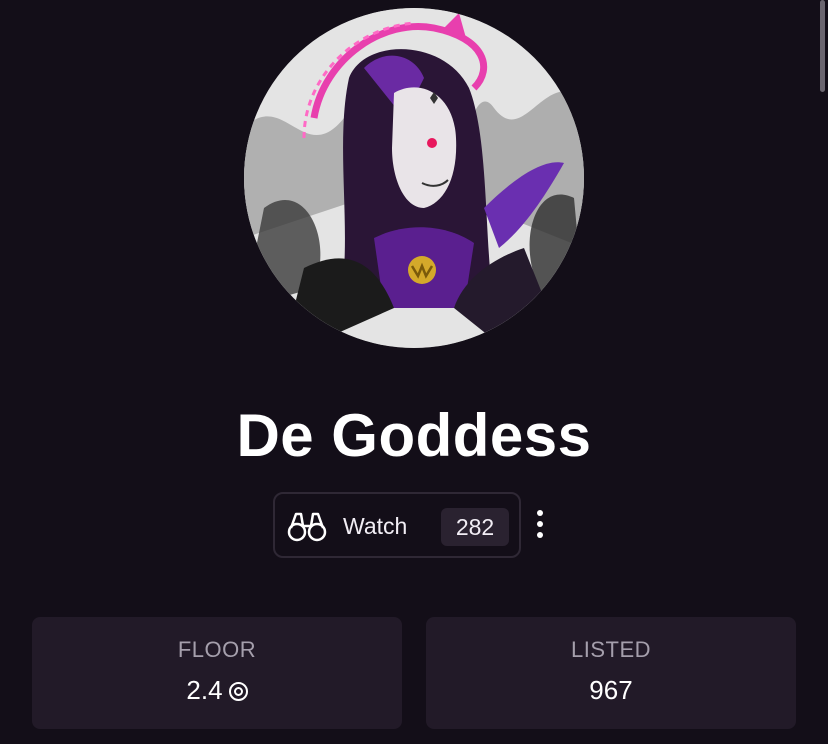 This screenshot has height=744, width=828. What do you see at coordinates (238, 691) in the screenshot?
I see `sol-coin-icon` at bounding box center [238, 691].